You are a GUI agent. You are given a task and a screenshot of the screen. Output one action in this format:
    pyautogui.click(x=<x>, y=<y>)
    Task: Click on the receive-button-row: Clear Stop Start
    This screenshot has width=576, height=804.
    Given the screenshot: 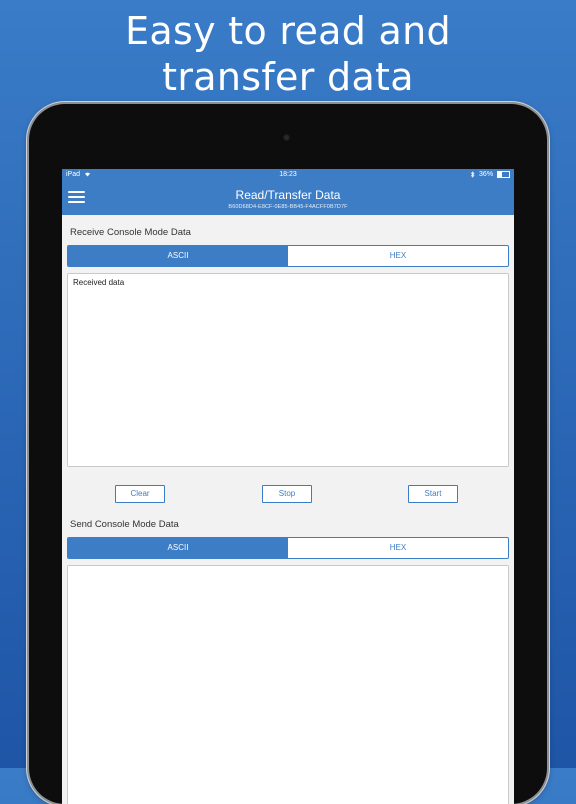 What is the action you would take?
    pyautogui.click(x=288, y=495)
    